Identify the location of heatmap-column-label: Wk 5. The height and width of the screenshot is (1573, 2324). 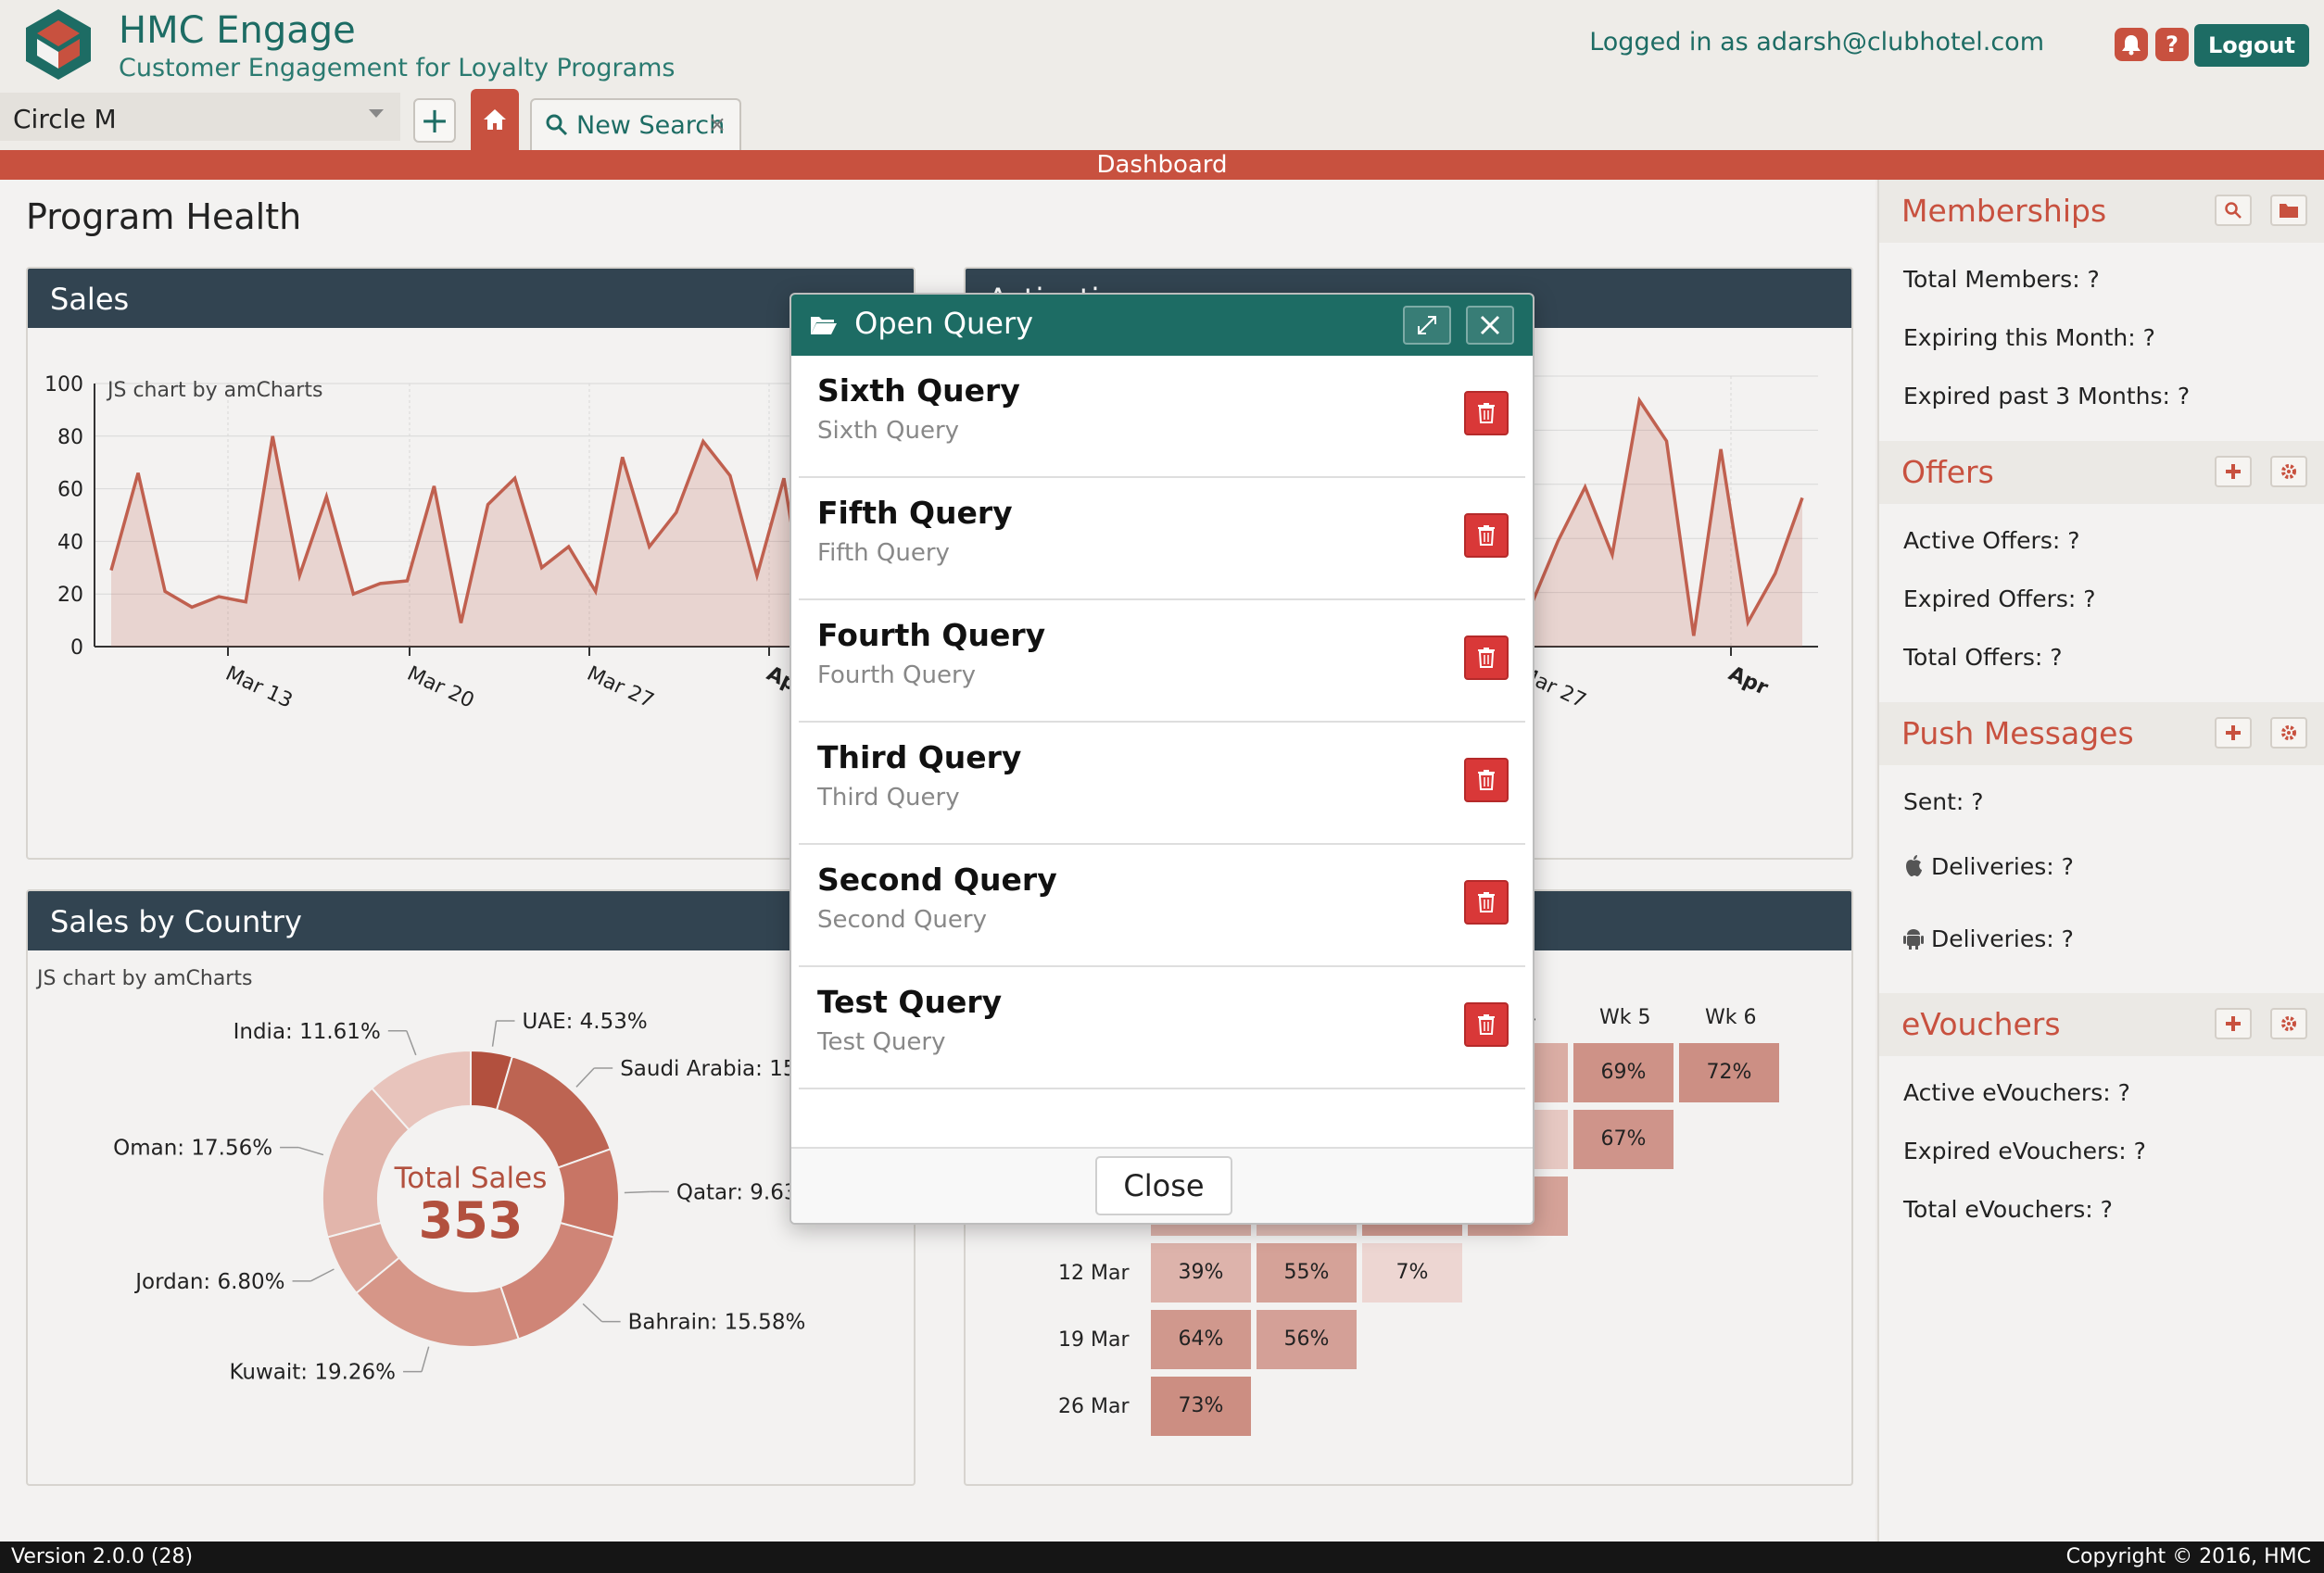
(1625, 1017).